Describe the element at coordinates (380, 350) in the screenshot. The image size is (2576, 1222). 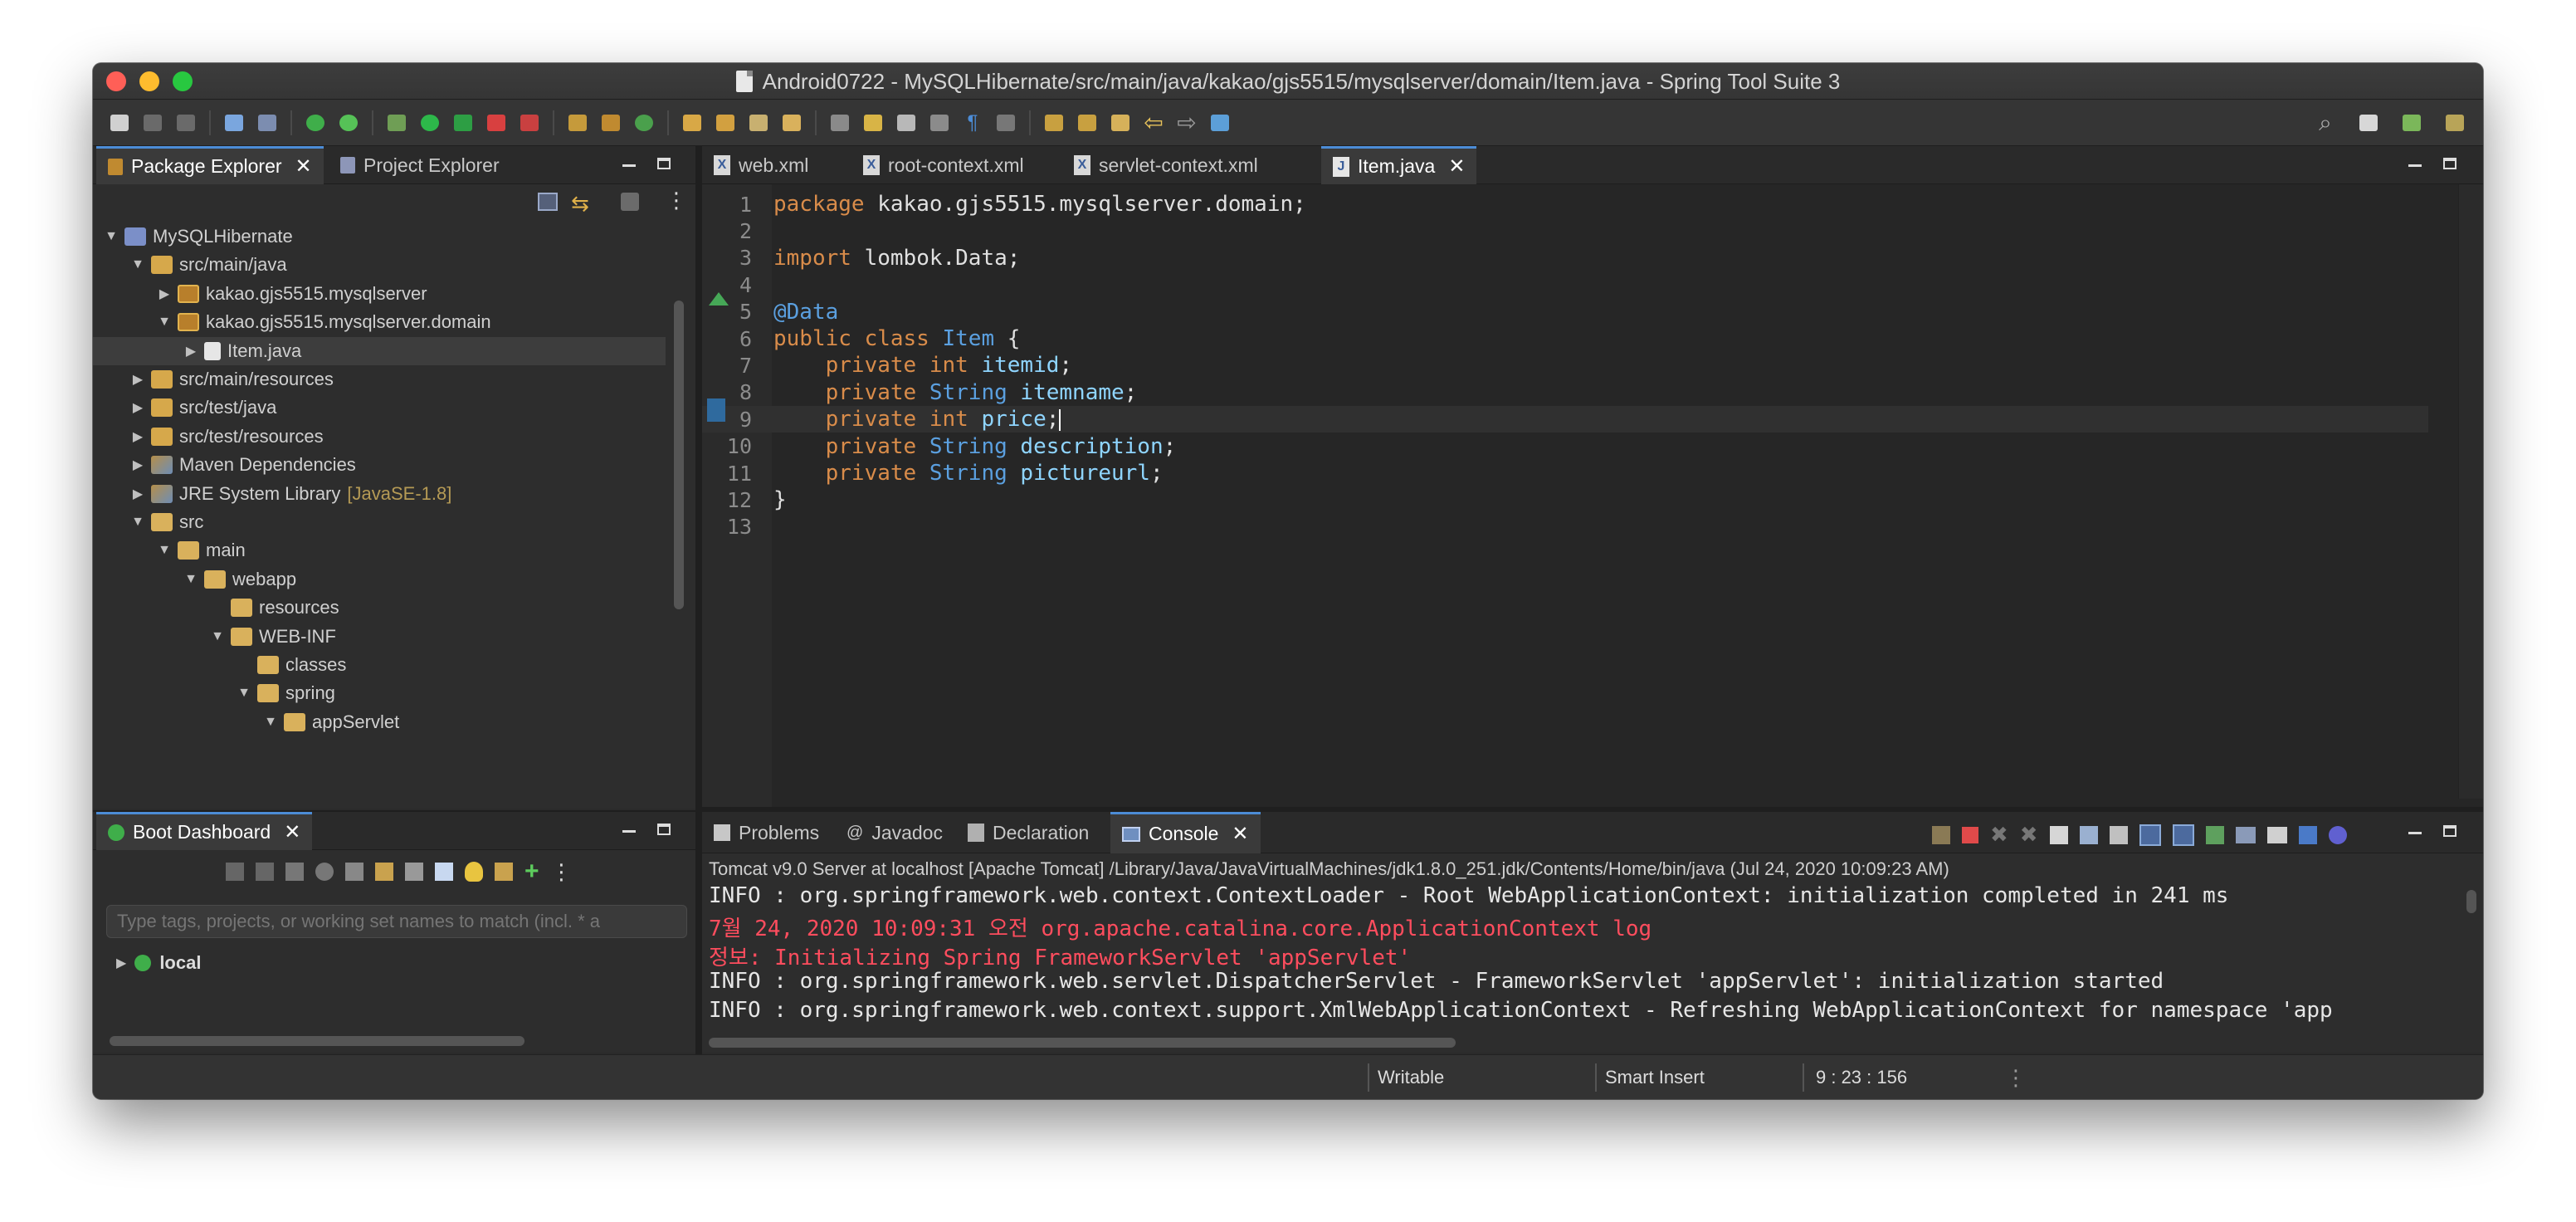
I see `tree-item: ▶ Item.java` at that location.